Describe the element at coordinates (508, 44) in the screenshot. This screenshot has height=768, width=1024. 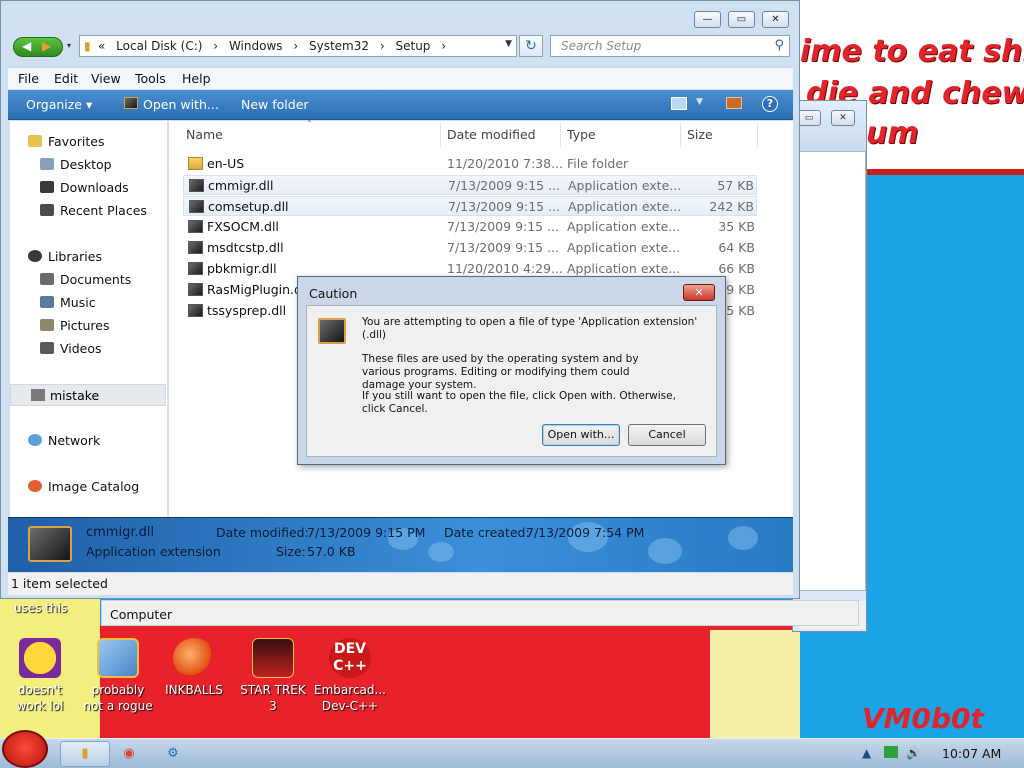
I see `address-dropdown-icon: ▼` at that location.